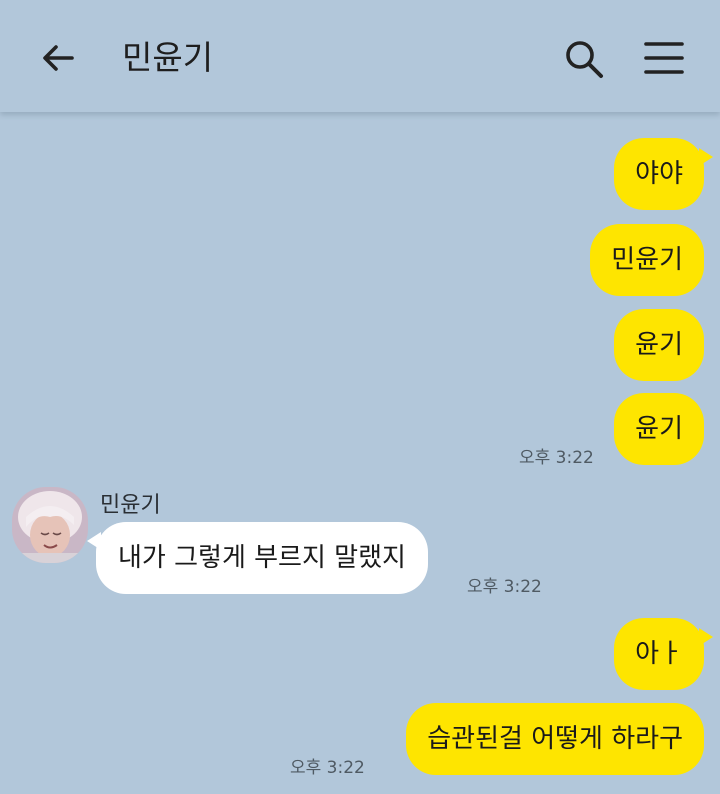 Image resolution: width=720 pixels, height=794 pixels. Describe the element at coordinates (360, 56) in the screenshot. I see `chat-header: 민윤기` at that location.